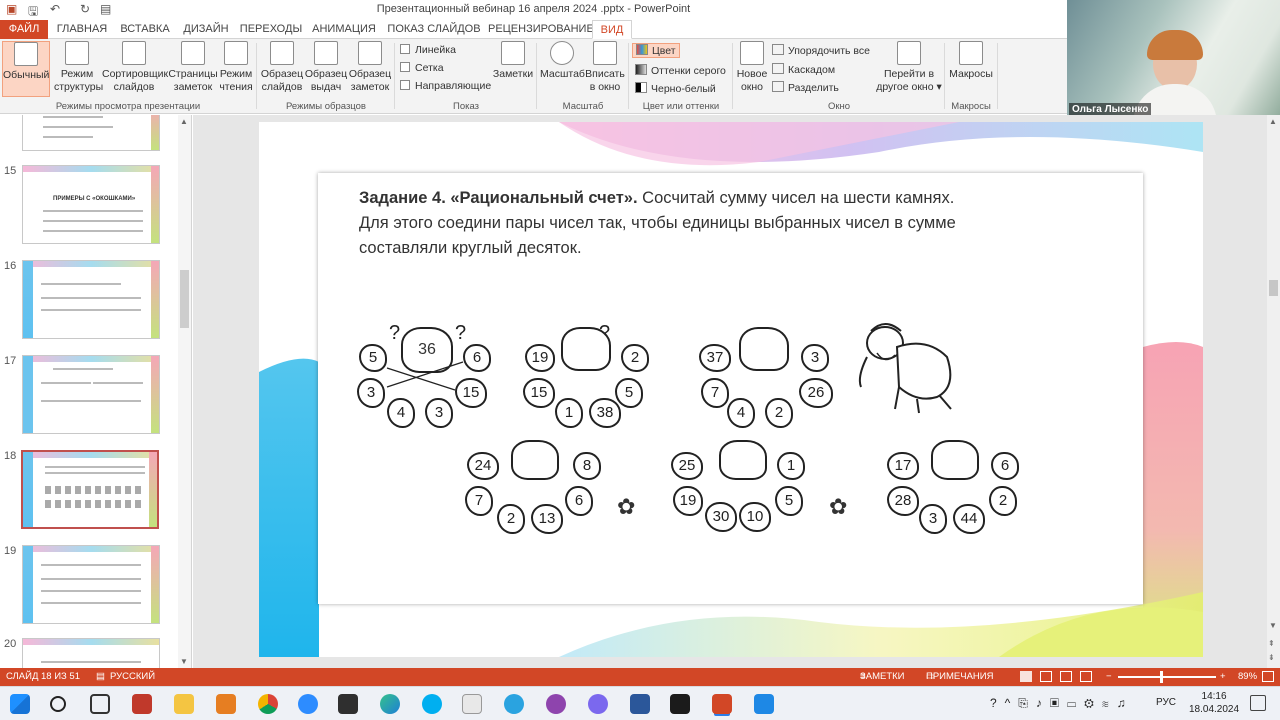 Image resolution: width=1280 pixels, height=720 pixels. Describe the element at coordinates (675, 88) in the screenshot. I see `black-white-button: Черно-белый` at that location.